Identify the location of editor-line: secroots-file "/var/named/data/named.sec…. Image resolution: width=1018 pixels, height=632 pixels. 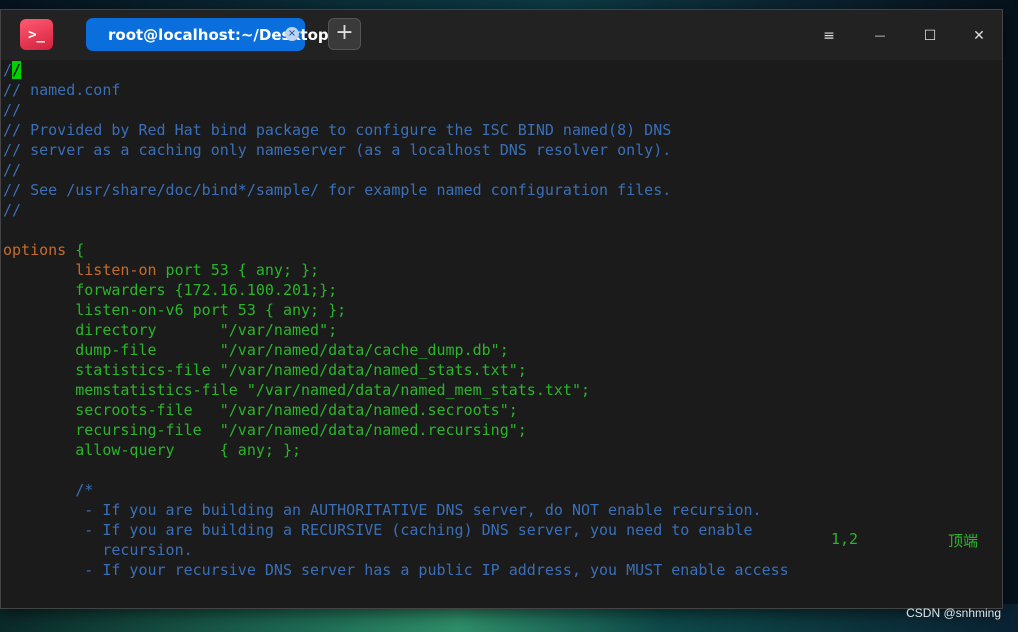
(260, 410).